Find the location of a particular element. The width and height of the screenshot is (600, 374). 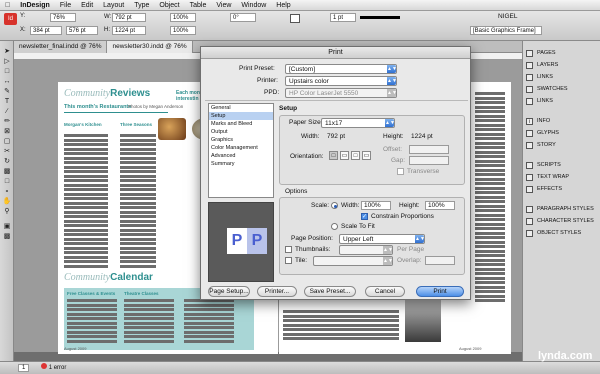

page-position-select: Upper Left ▲▼ is located at coordinates (382, 239).